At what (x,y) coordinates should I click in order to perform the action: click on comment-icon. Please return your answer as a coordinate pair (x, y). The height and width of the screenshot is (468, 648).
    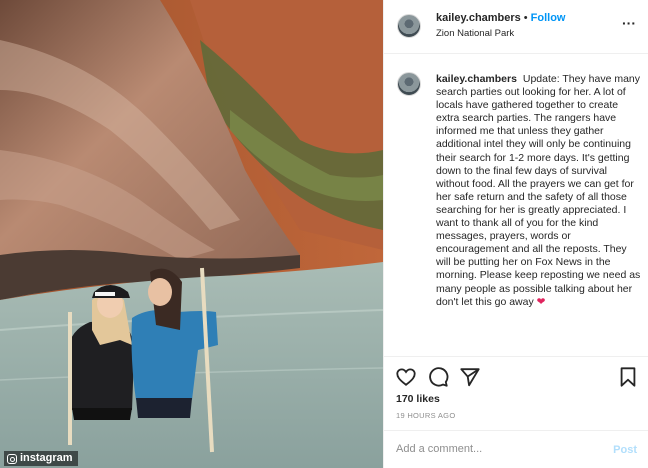
    Looking at the image, I should click on (438, 377).